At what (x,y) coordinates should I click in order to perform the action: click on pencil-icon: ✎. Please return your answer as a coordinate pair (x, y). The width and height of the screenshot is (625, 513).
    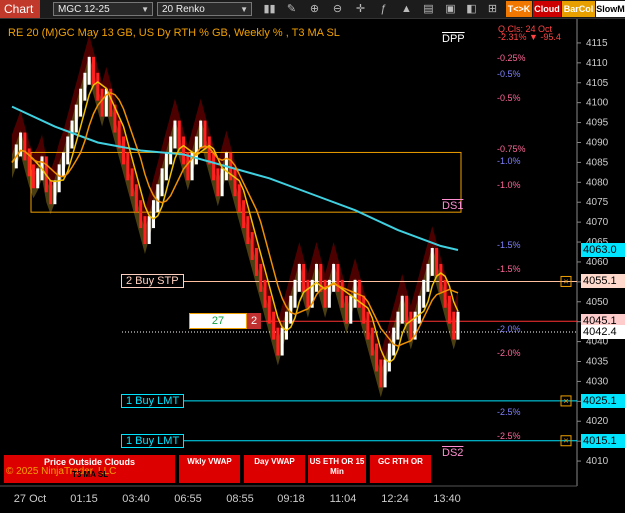
    Looking at the image, I should click on (291, 9).